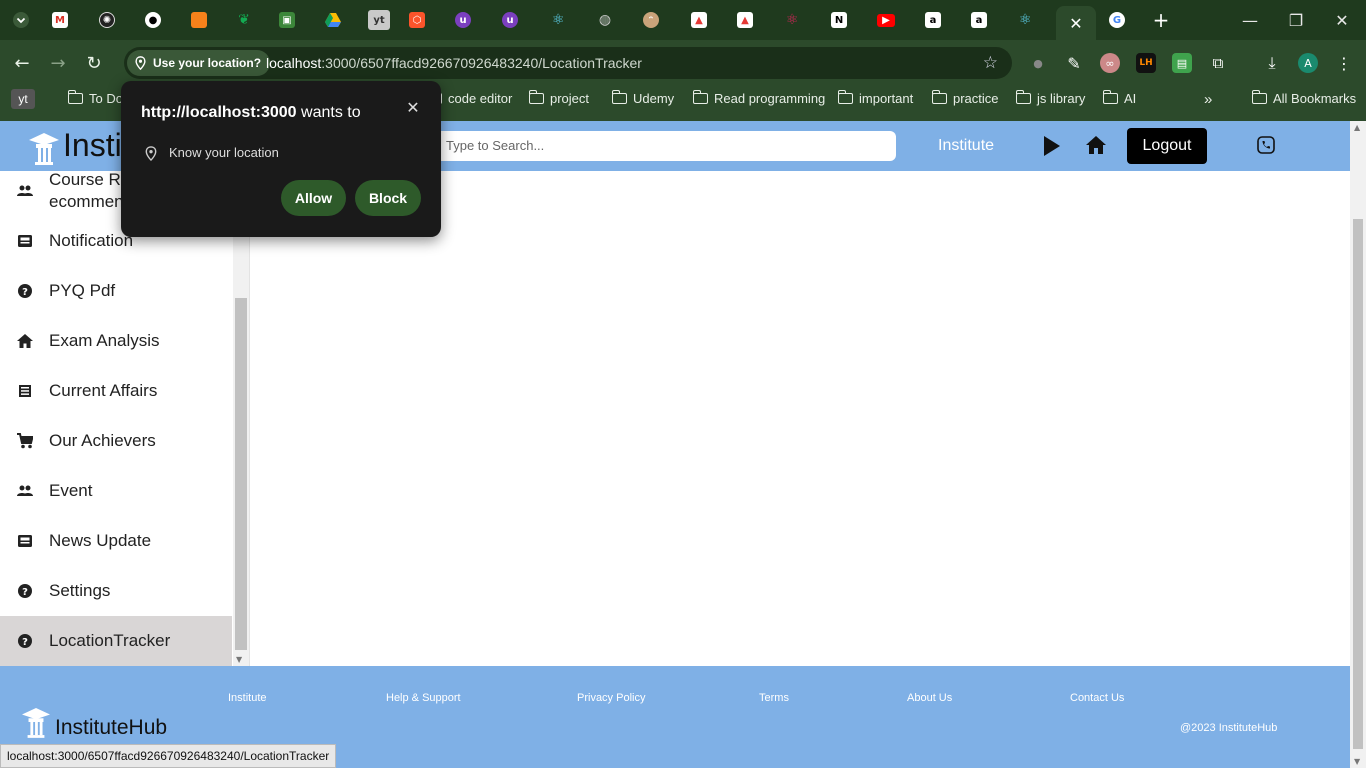 The height and width of the screenshot is (768, 1366). I want to click on tab-node: ▣, so click(287, 20).